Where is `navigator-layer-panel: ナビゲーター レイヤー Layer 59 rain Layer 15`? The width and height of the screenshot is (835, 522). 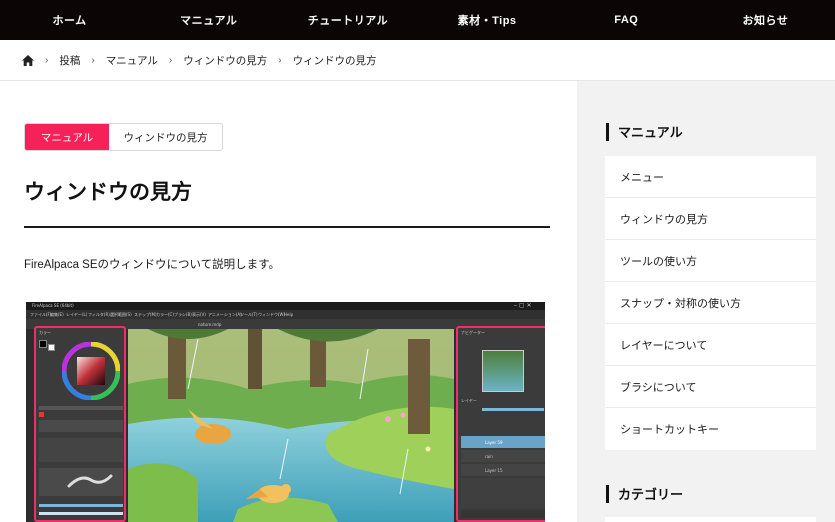
navigator-layer-panel: ナビゲーター レイヤー Layer 59 rain Layer 15 is located at coordinates (500, 424).